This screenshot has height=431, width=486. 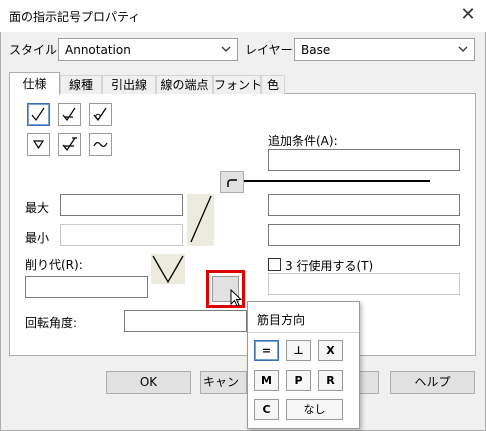 I want to click on cancel-button: キャン, so click(x=223, y=382).